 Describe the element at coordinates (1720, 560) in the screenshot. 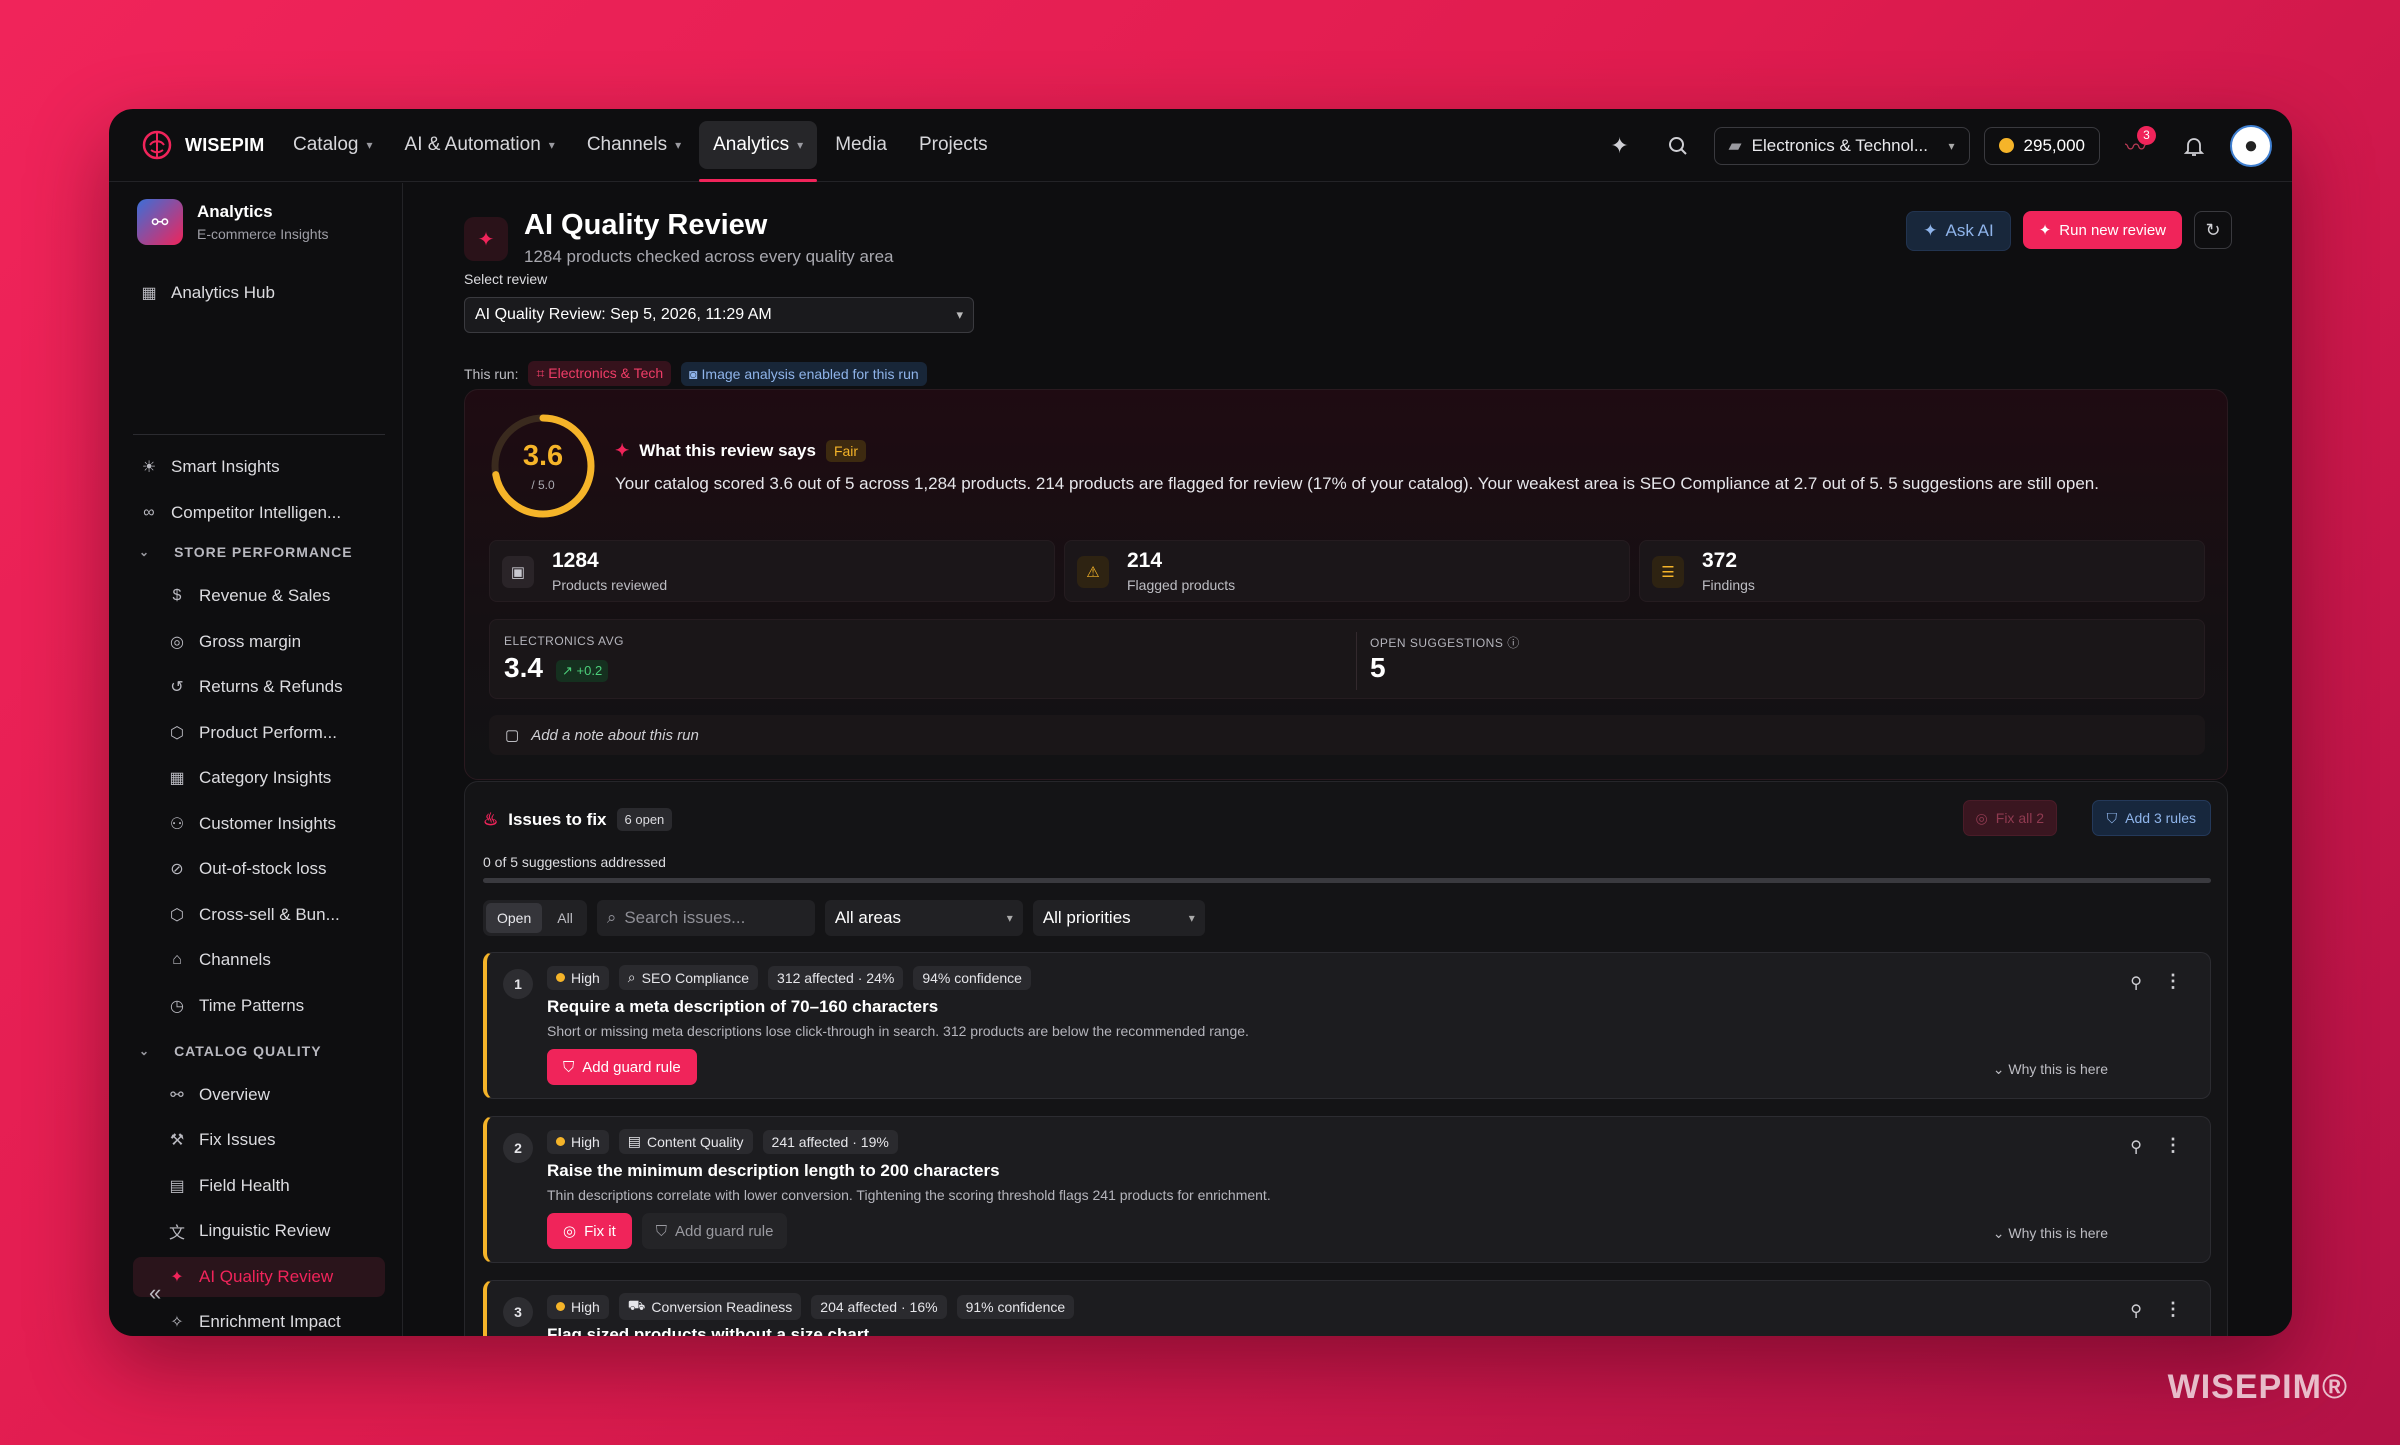

I see `stat-value: 372` at that location.